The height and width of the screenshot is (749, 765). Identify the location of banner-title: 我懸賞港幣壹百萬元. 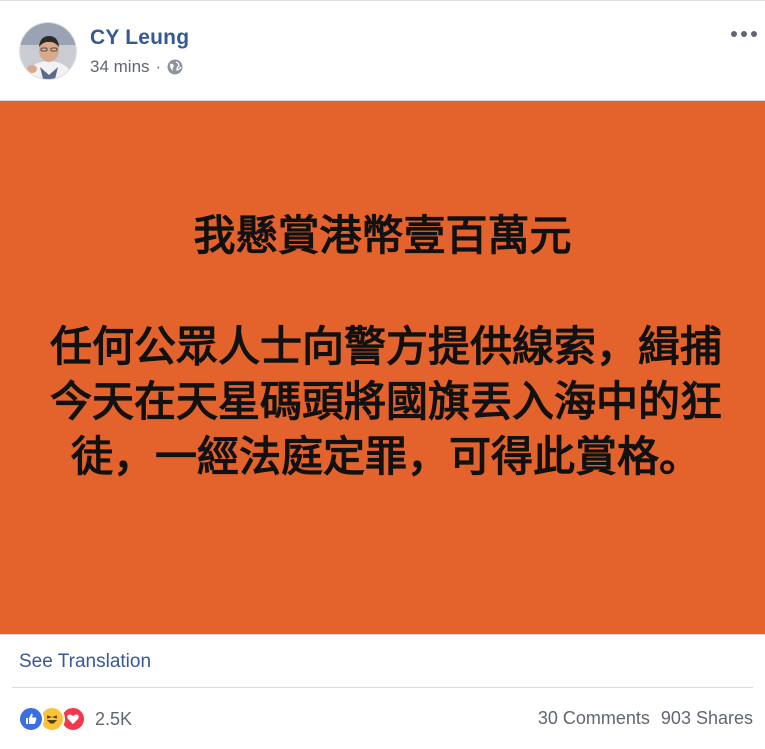
(382, 235).